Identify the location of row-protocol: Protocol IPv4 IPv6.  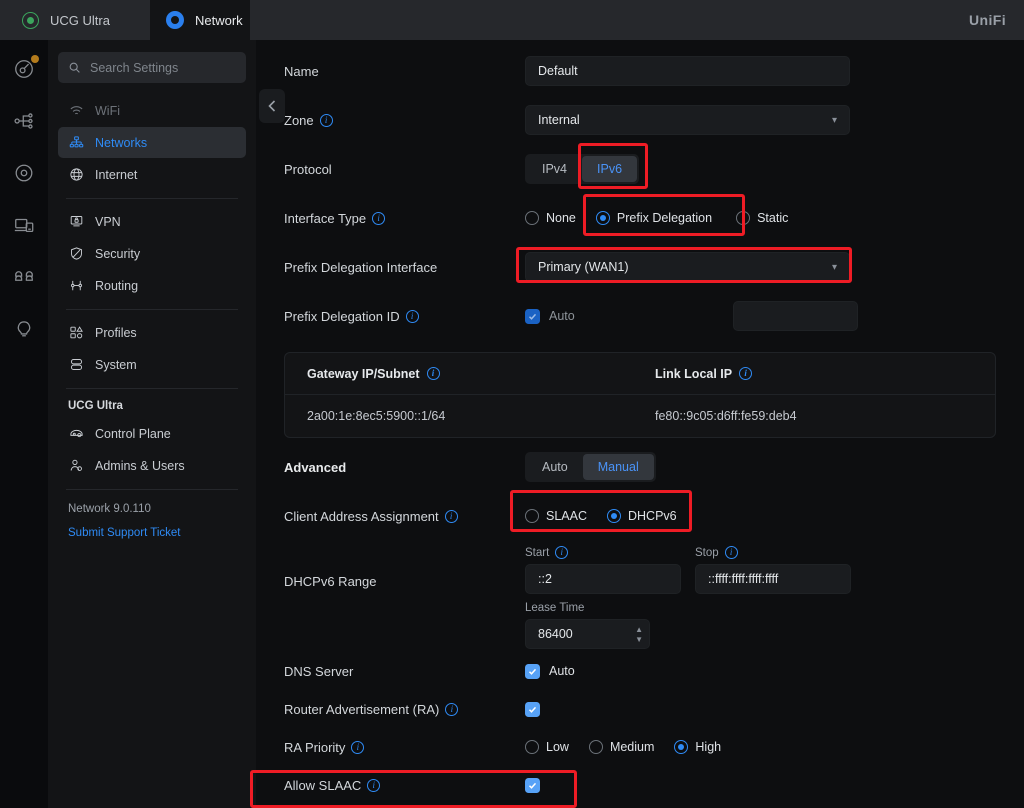
(640, 172).